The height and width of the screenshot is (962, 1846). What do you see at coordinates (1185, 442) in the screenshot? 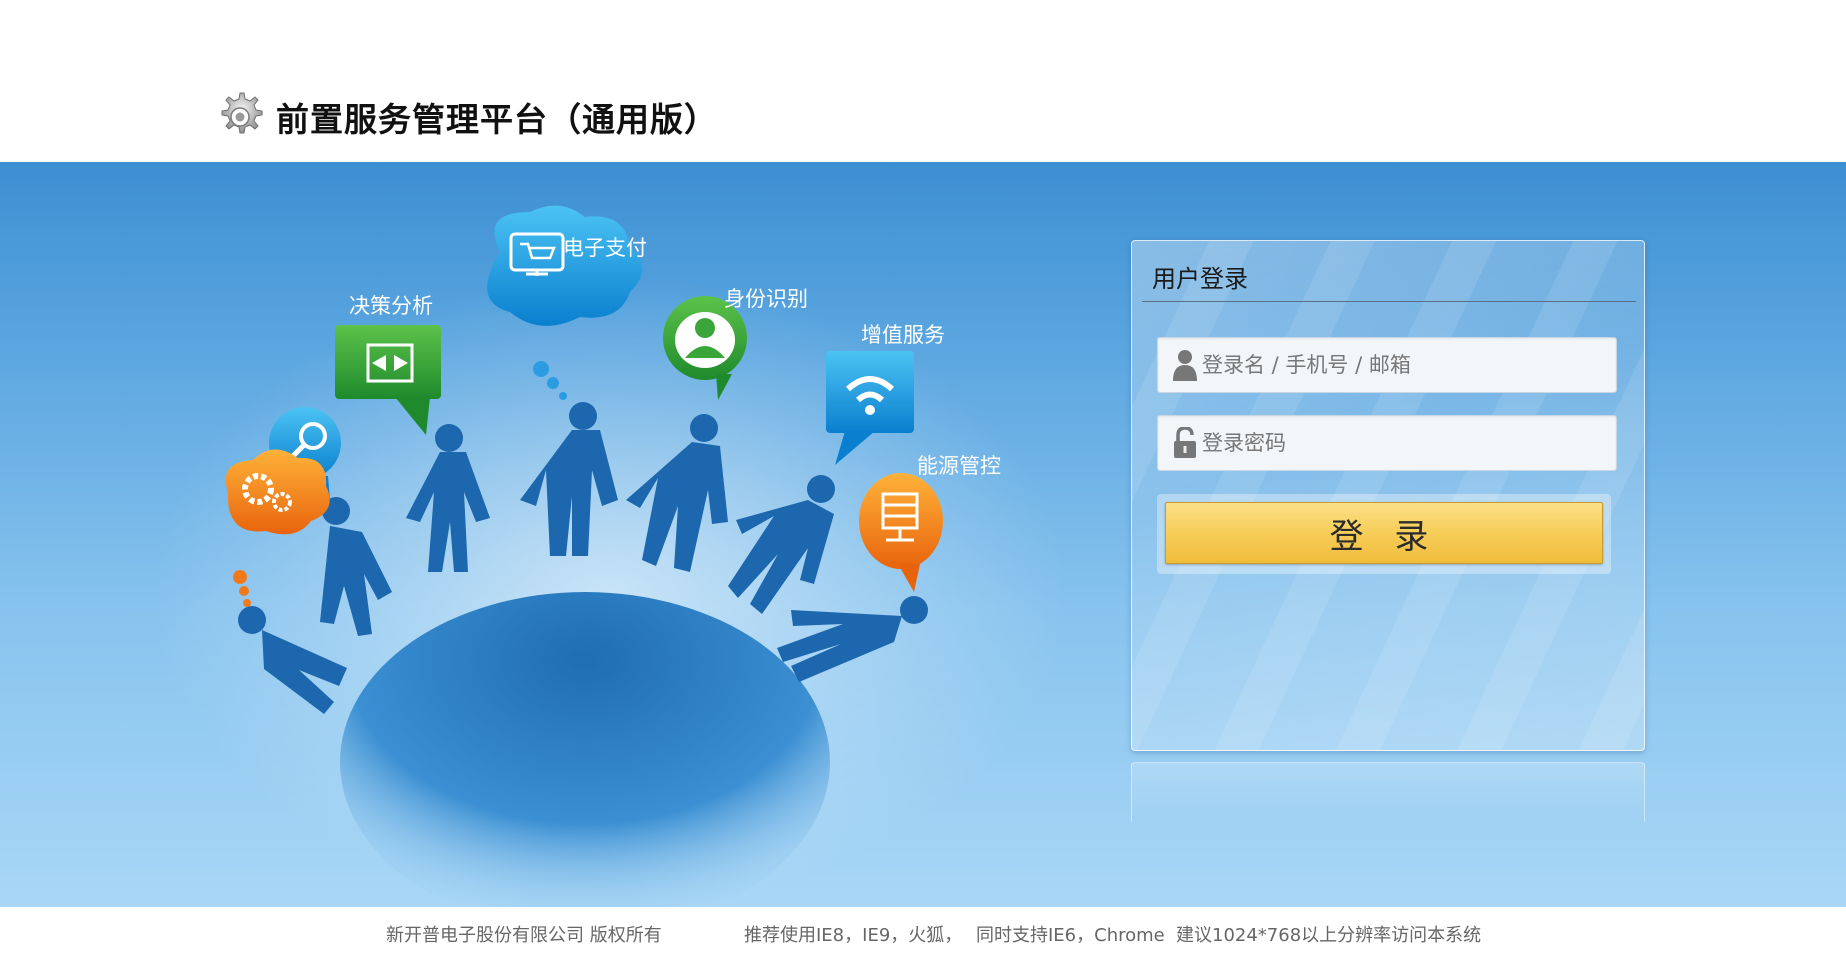
I see `lock-icon` at bounding box center [1185, 442].